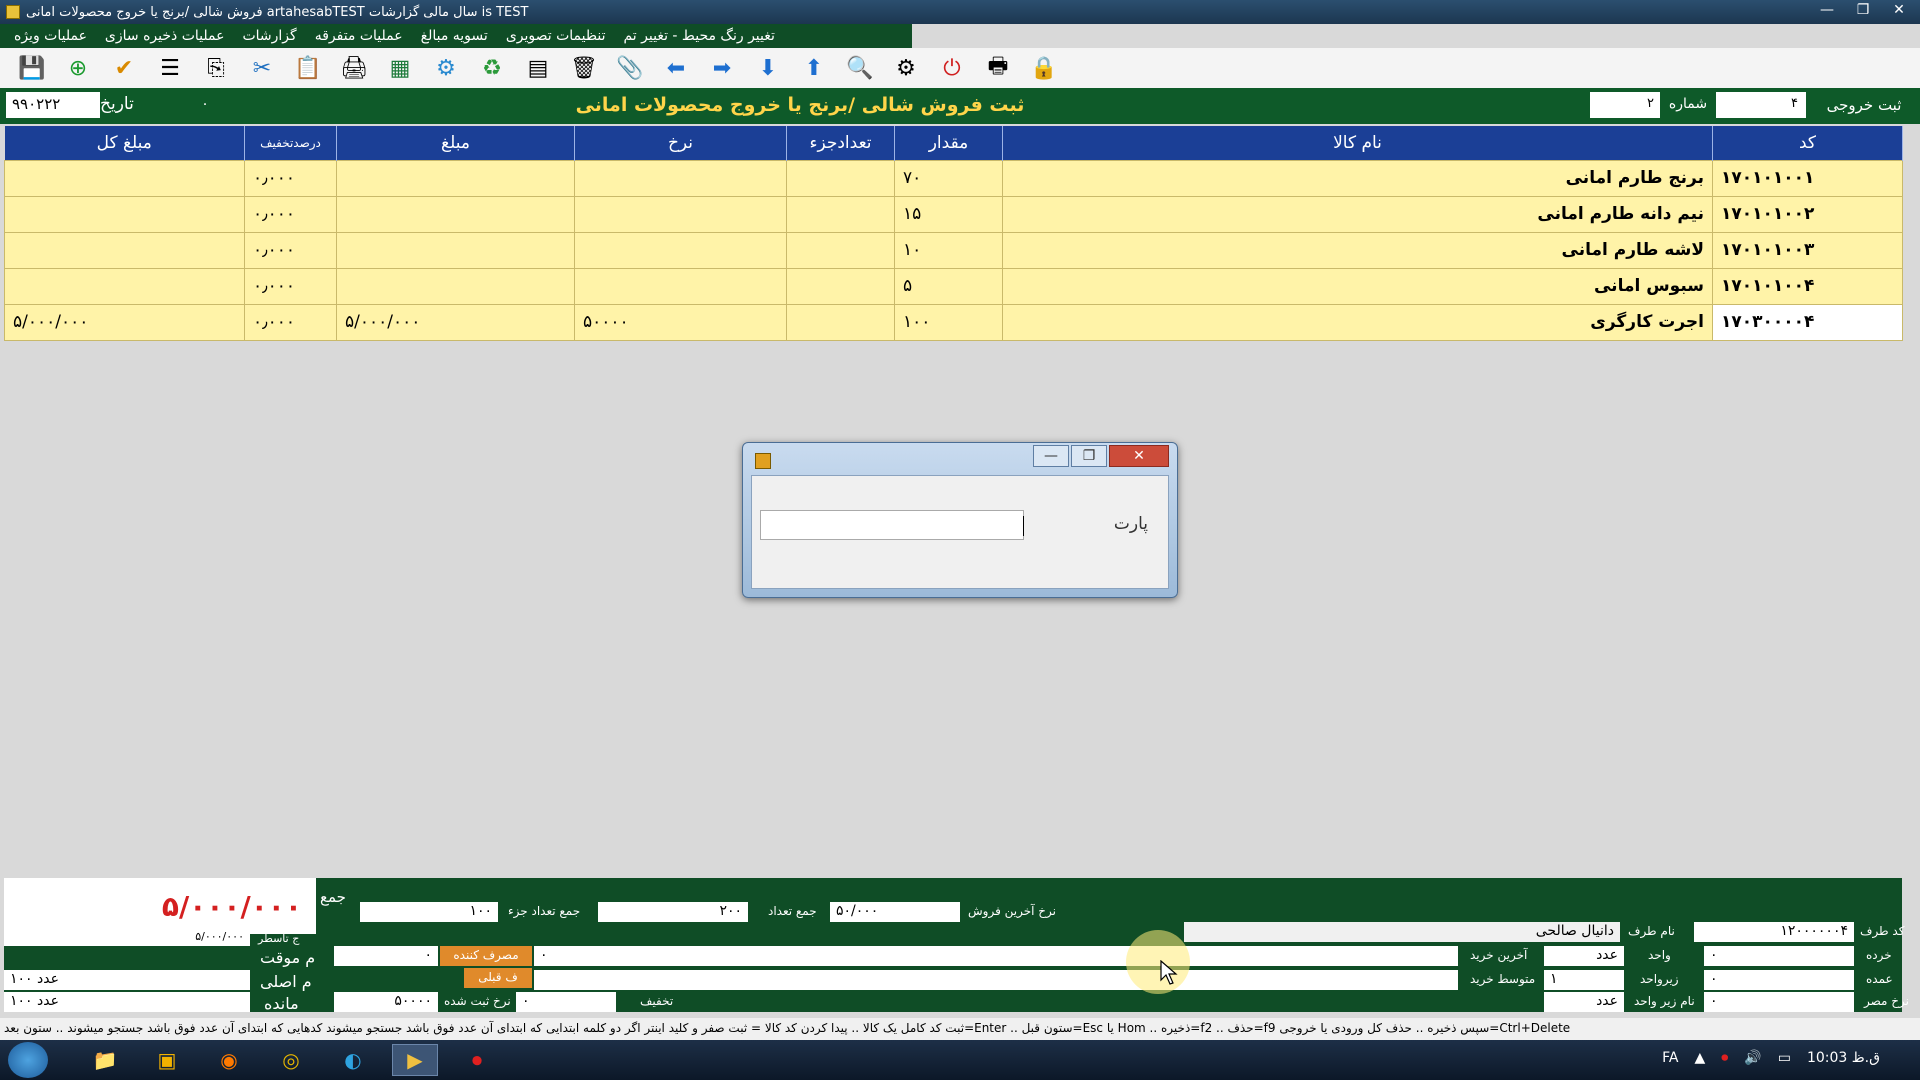 The height and width of the screenshot is (1080, 1920). What do you see at coordinates (353, 1060) in the screenshot?
I see `edge-icon: ◐` at bounding box center [353, 1060].